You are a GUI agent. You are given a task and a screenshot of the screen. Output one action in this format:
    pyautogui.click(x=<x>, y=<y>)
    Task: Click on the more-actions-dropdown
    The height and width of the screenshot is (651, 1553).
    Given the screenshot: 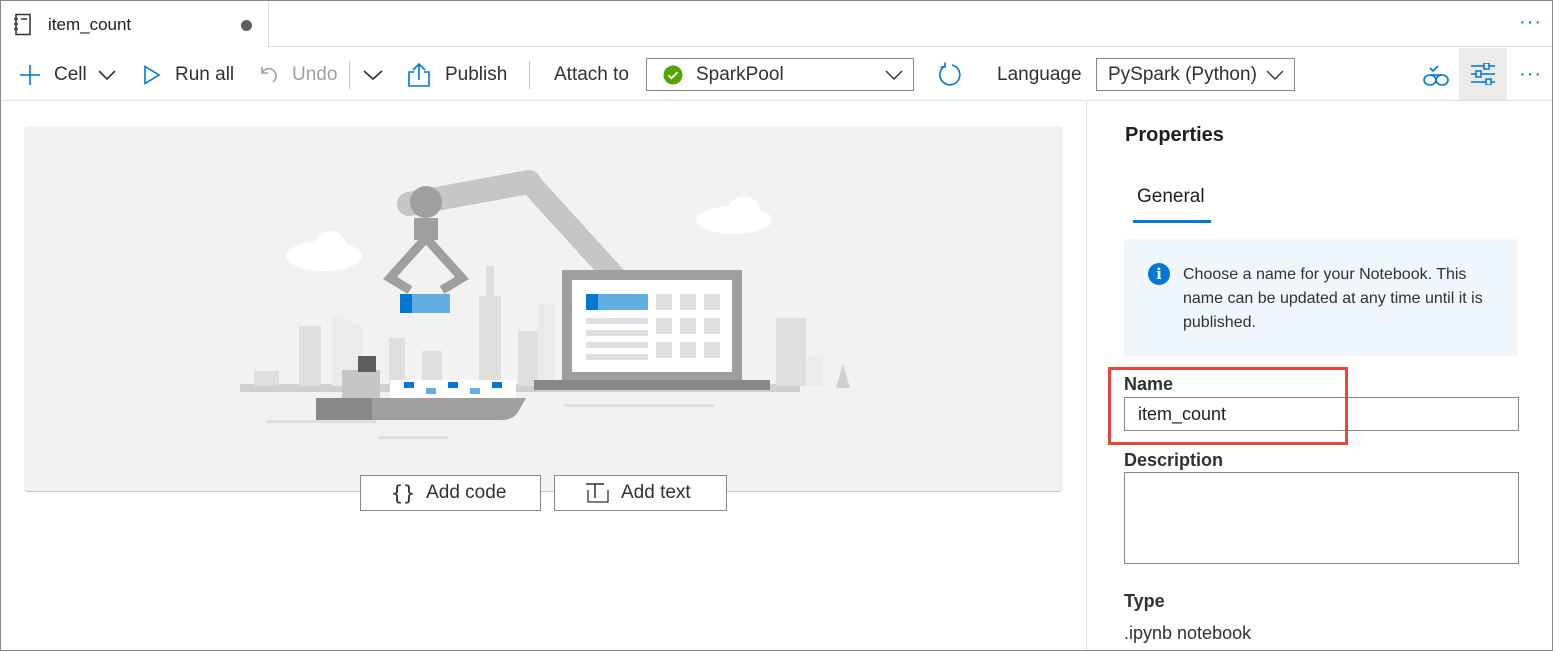 What is the action you would take?
    pyautogui.click(x=373, y=74)
    